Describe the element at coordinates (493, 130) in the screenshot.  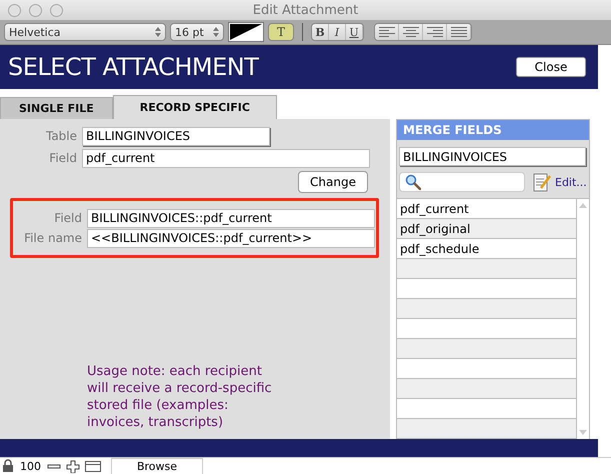
I see `panel-header: MERGE FIELDS` at that location.